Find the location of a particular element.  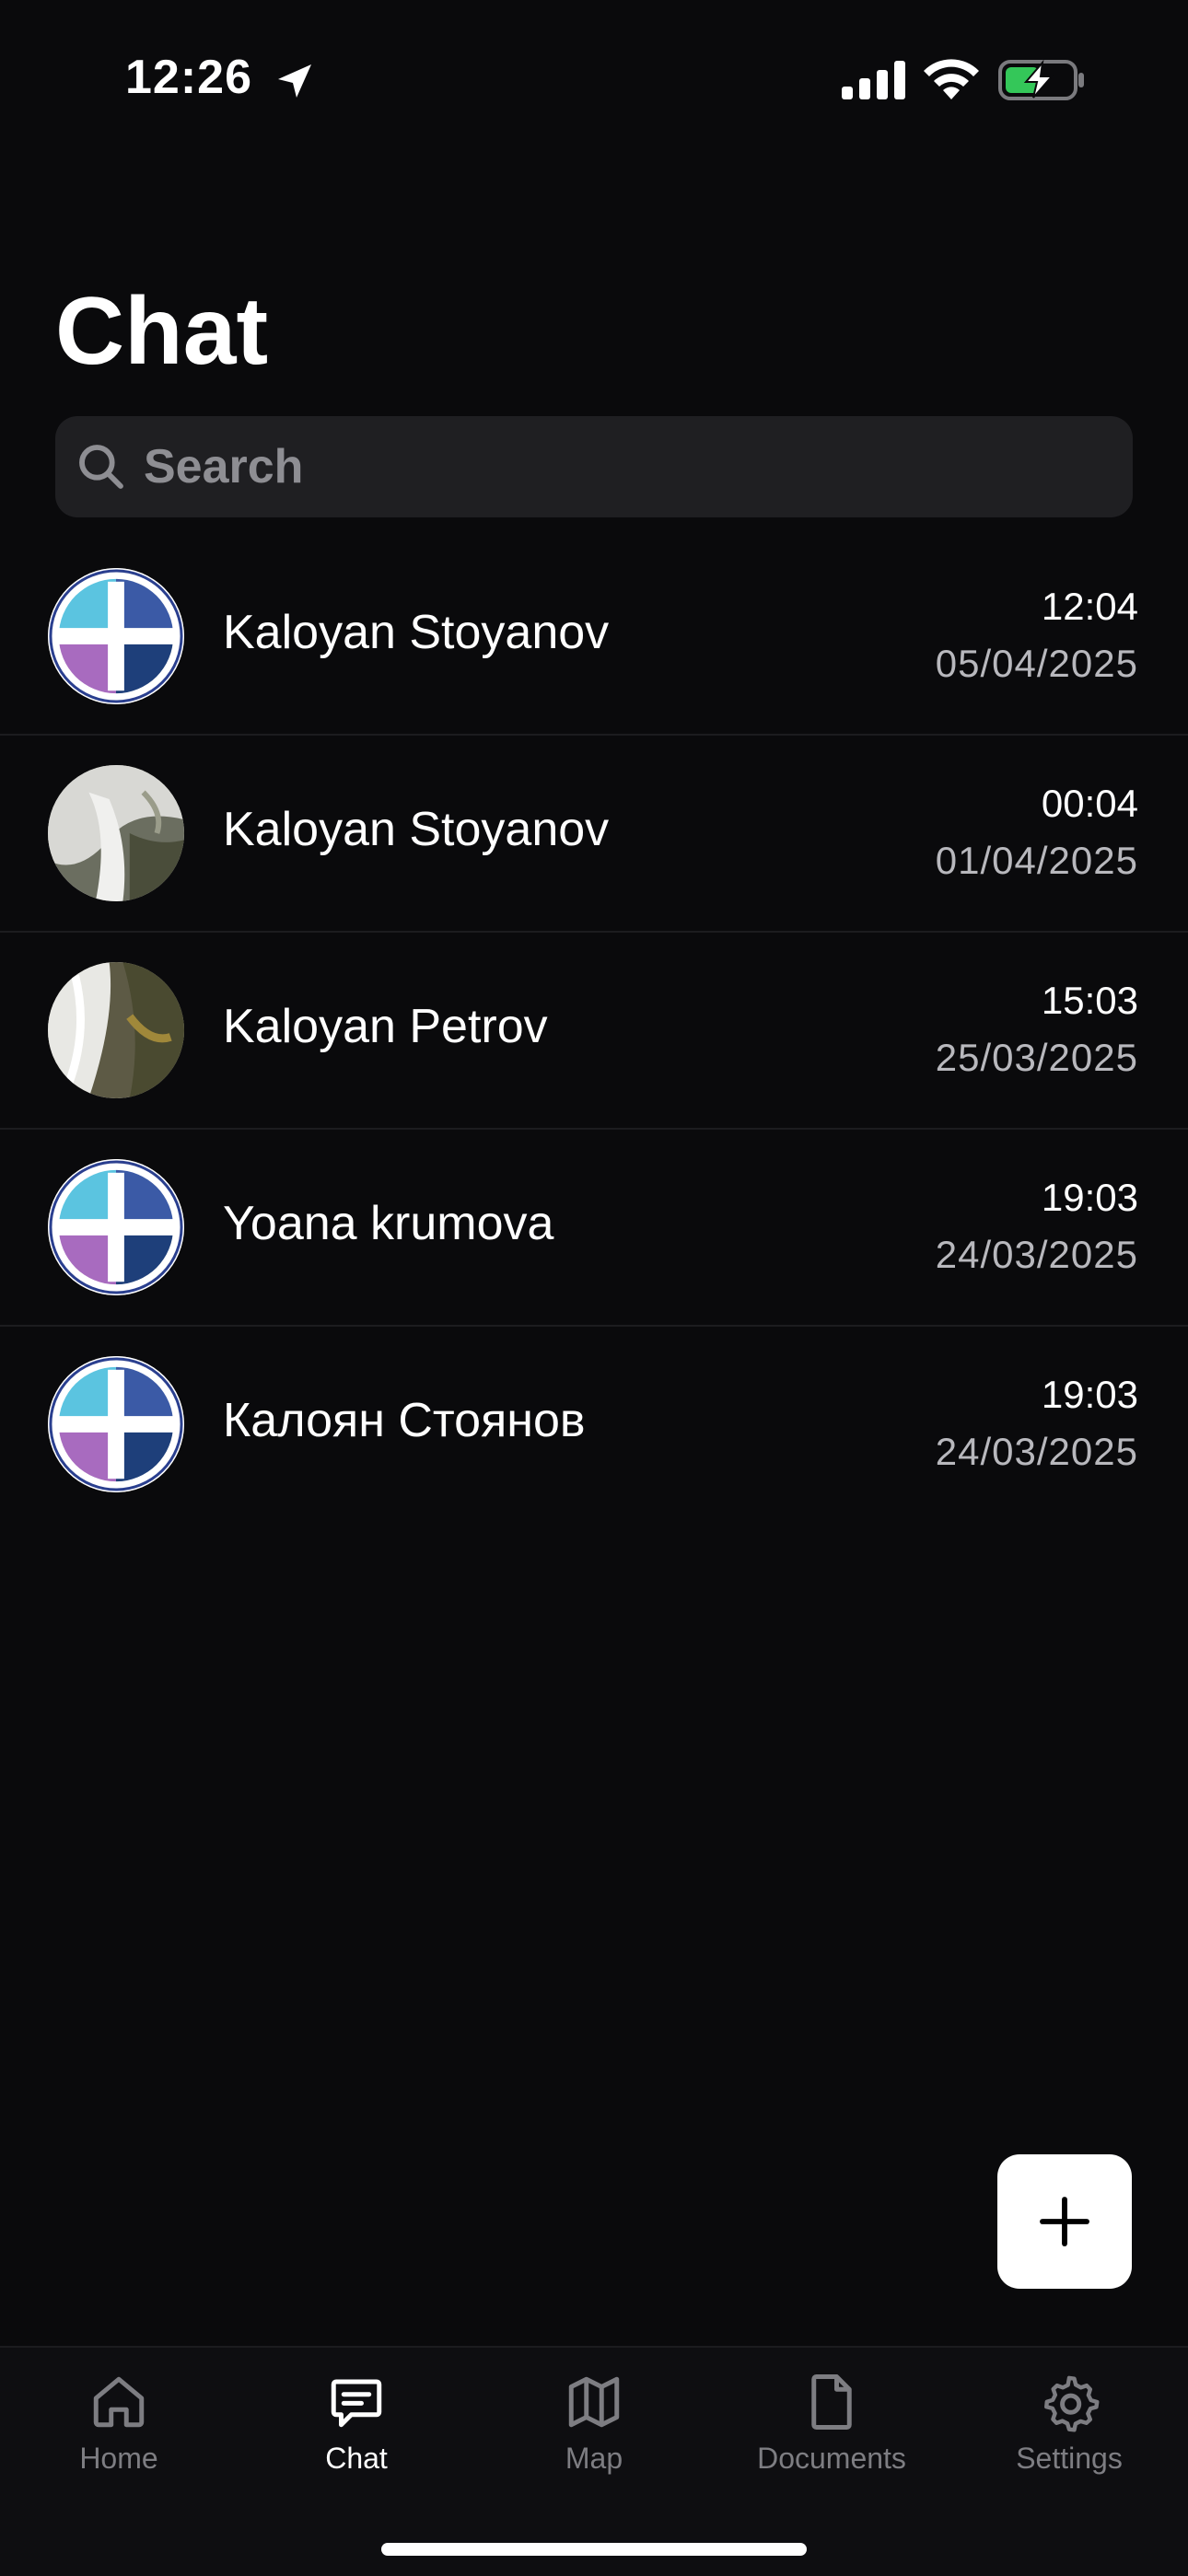

plus-icon is located at coordinates (1064, 2221).